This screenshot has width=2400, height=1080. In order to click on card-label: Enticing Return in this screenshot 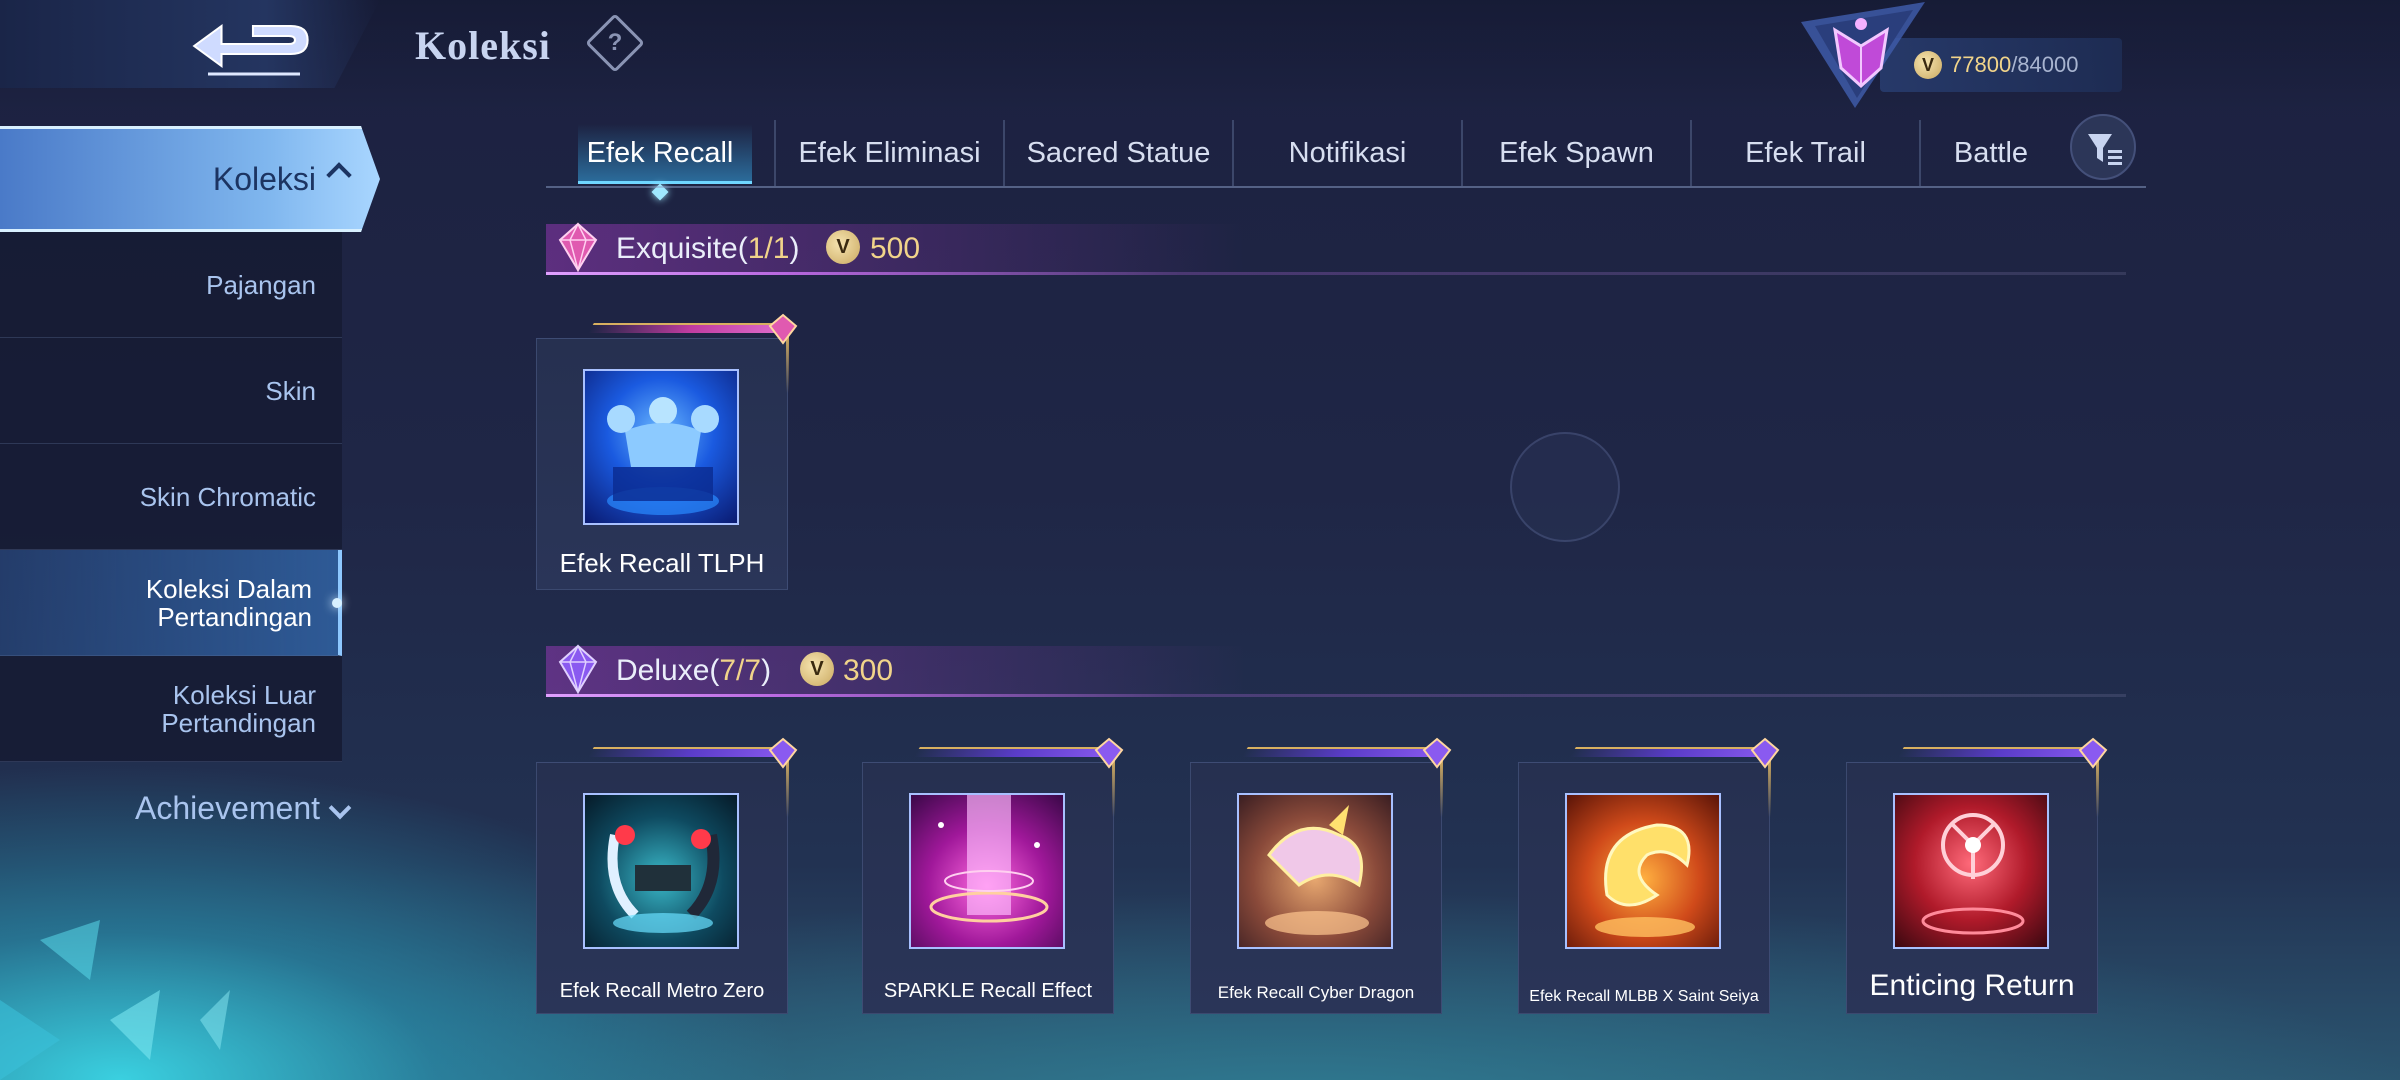, I will do `click(1972, 985)`.